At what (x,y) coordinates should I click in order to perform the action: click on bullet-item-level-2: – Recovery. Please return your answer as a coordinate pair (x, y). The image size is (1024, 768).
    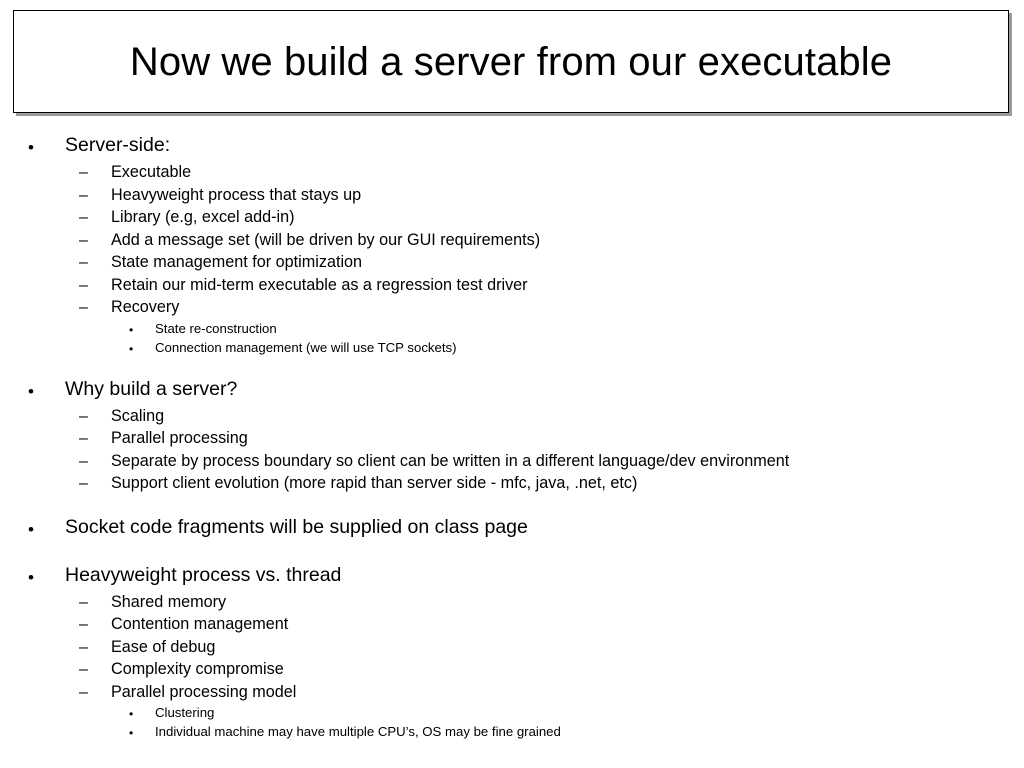
    Looking at the image, I should click on (512, 308).